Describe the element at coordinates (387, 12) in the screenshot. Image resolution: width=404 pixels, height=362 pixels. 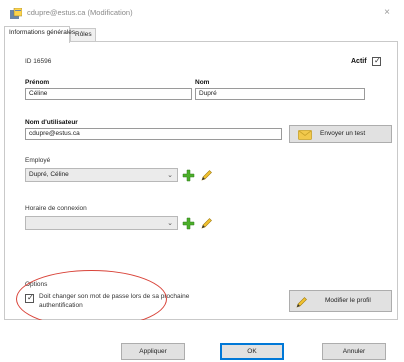
I see `close-icon: ×` at that location.